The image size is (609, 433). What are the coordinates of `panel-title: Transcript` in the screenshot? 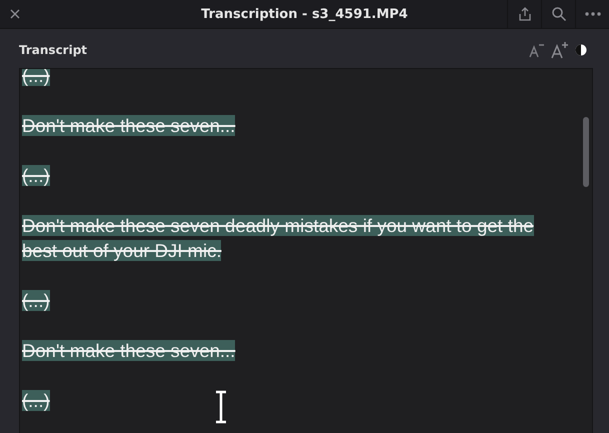 It's located at (53, 49).